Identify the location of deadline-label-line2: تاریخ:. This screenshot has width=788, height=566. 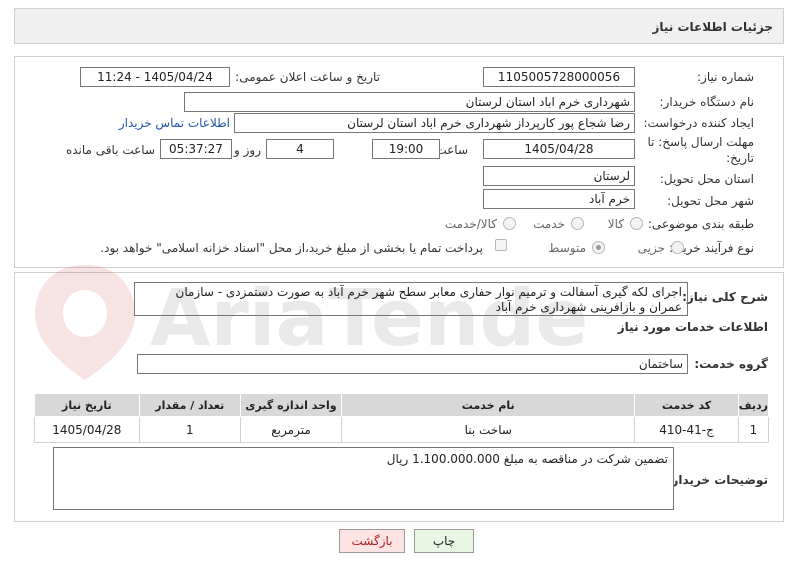
(740, 158).